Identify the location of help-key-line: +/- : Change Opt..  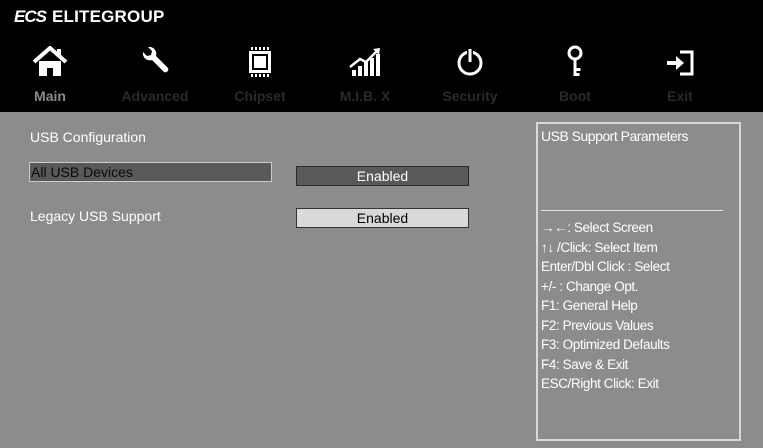
(590, 286).